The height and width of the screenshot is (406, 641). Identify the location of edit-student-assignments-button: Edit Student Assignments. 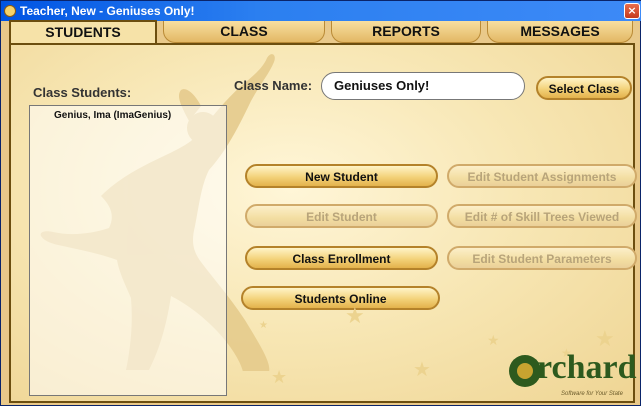
(542, 176).